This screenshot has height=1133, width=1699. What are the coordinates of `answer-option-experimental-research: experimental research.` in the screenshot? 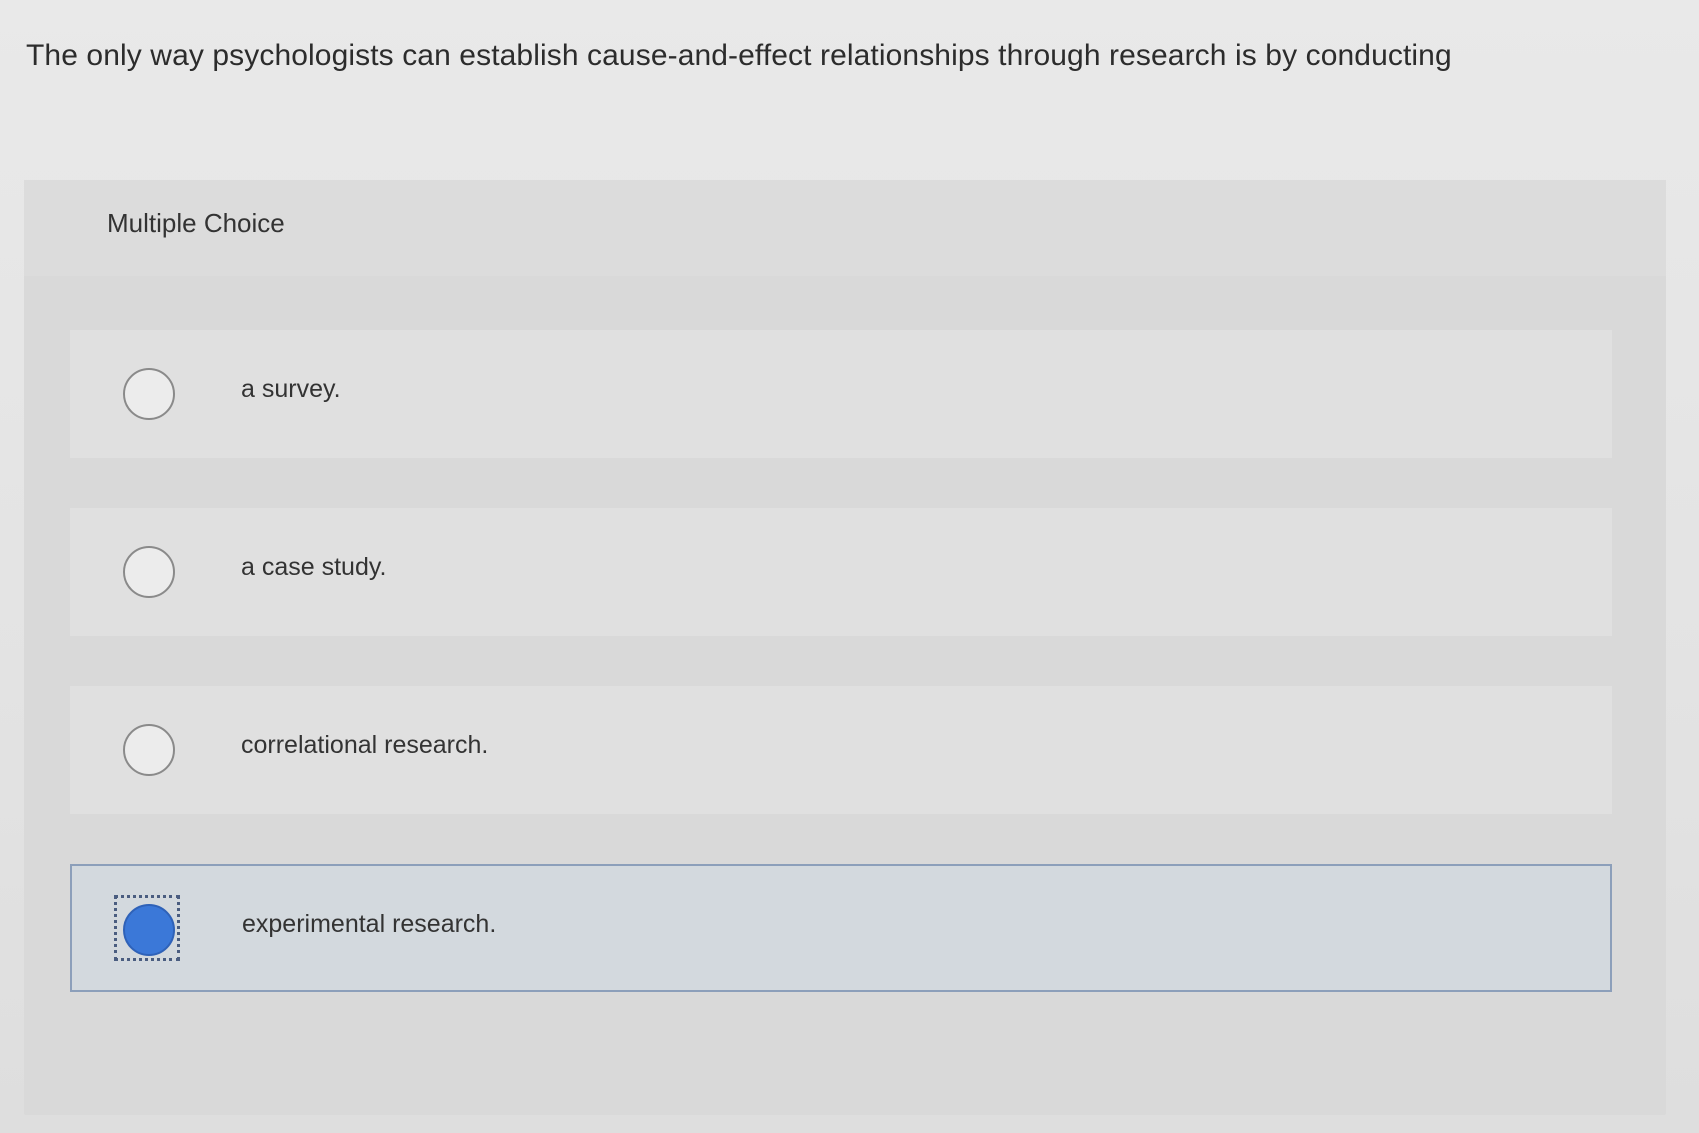 It's located at (841, 928).